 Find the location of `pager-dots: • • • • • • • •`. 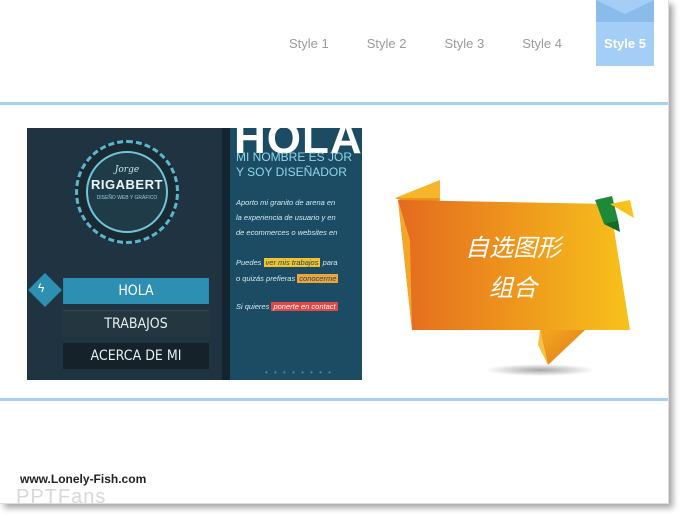

pager-dots: • • • • • • • • is located at coordinates (299, 372).